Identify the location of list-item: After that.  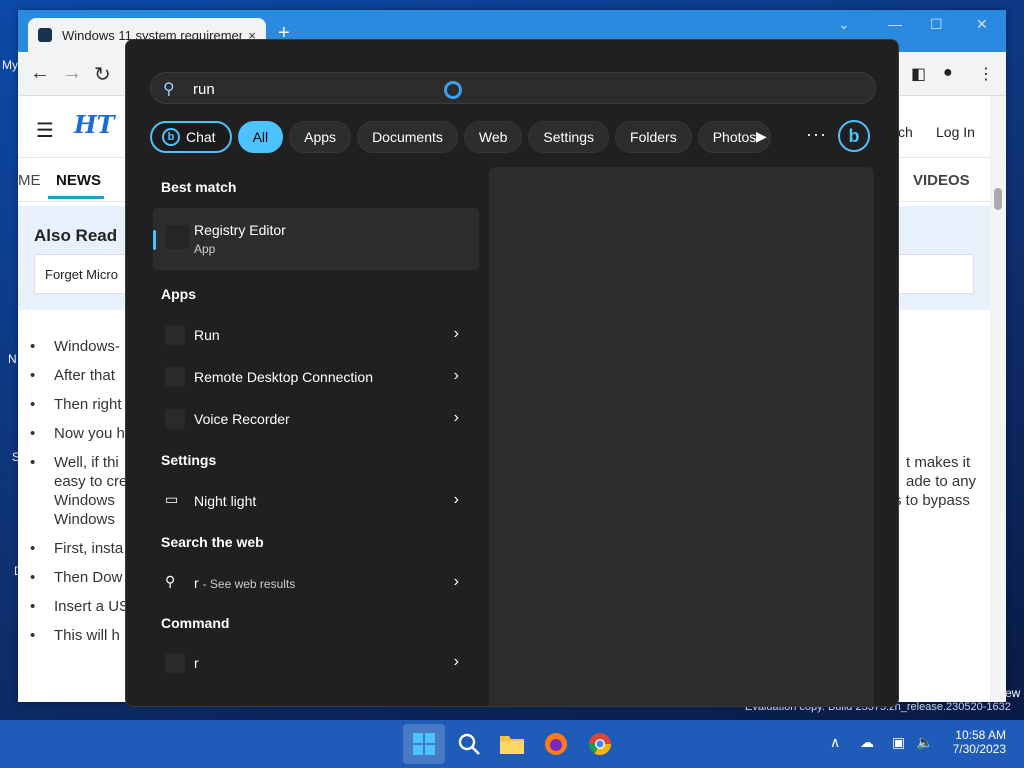
(72, 375).